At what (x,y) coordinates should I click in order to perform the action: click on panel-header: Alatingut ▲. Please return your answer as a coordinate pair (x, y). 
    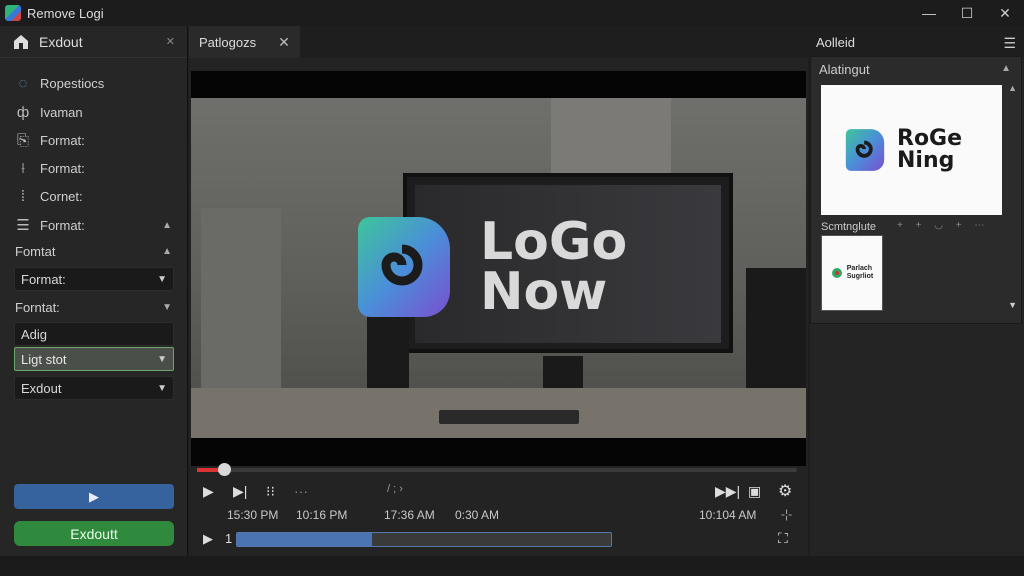
    Looking at the image, I should click on (916, 69).